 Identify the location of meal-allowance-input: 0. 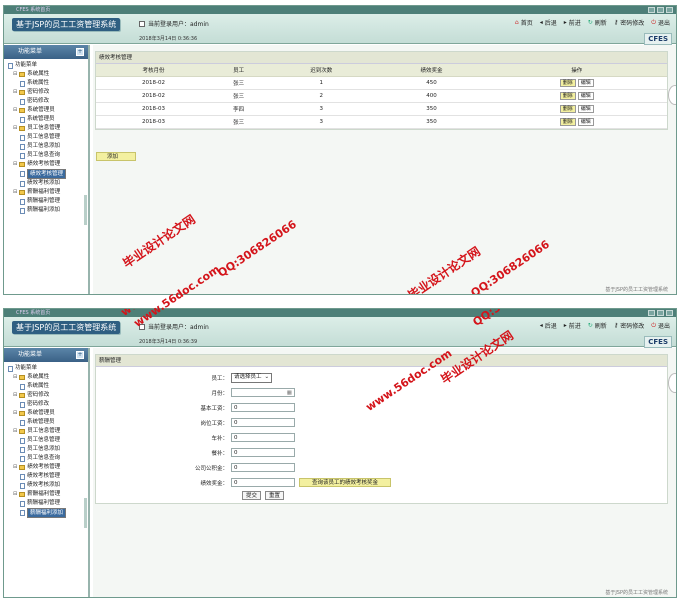
(263, 452).